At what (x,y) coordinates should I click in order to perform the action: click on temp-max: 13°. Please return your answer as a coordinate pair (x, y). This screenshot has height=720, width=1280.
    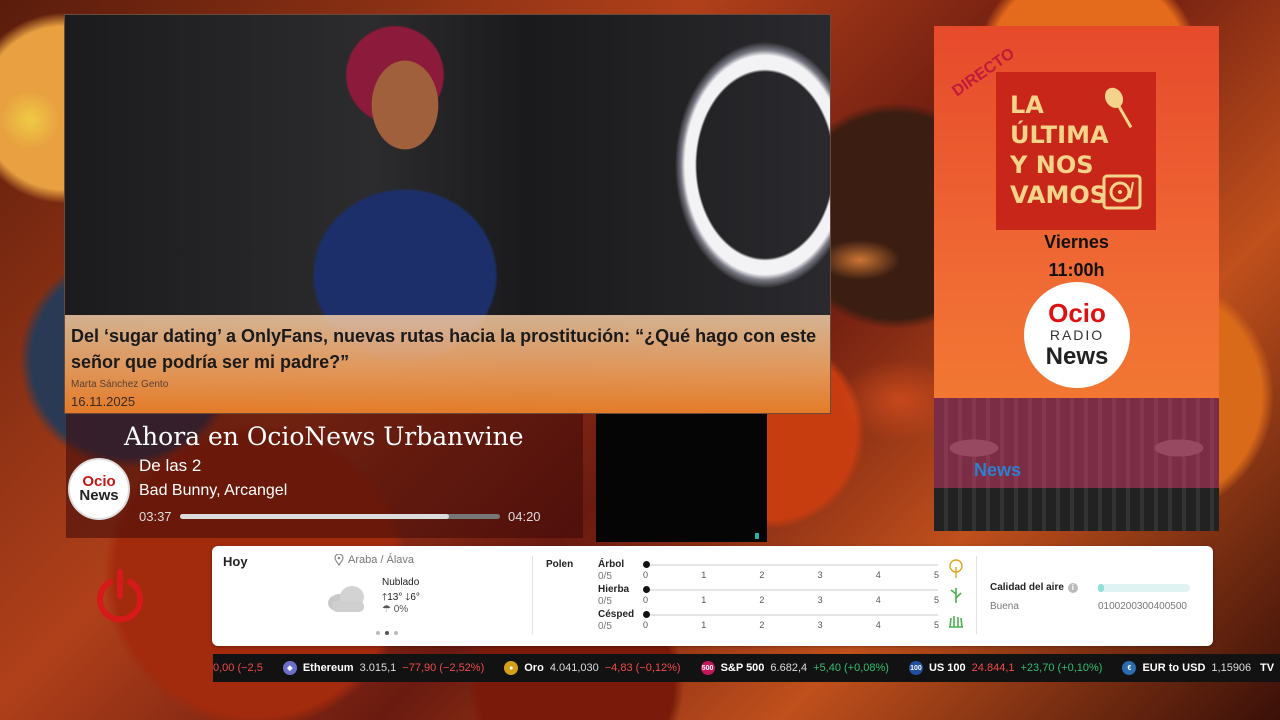
    Looking at the image, I should click on (395, 597).